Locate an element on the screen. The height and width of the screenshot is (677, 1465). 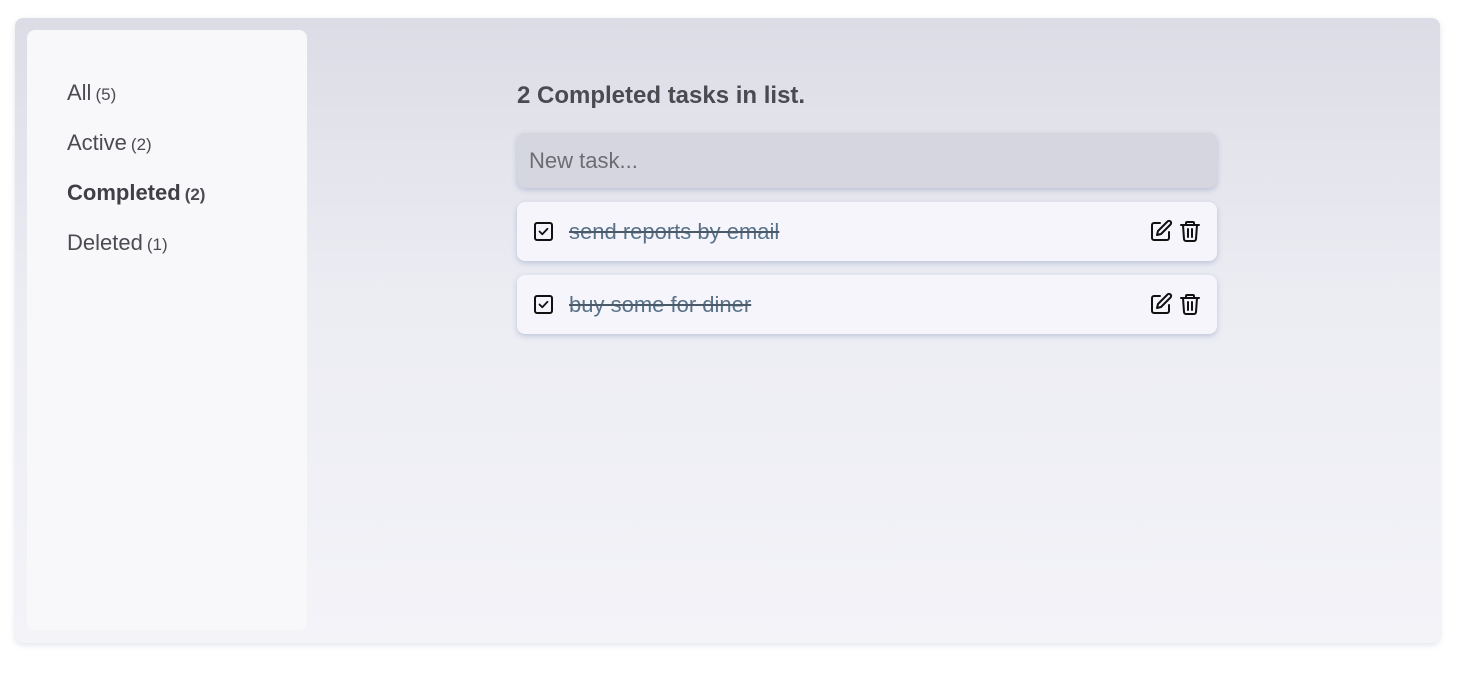
page-title: 2 Completed tasks in list. is located at coordinates (661, 95).